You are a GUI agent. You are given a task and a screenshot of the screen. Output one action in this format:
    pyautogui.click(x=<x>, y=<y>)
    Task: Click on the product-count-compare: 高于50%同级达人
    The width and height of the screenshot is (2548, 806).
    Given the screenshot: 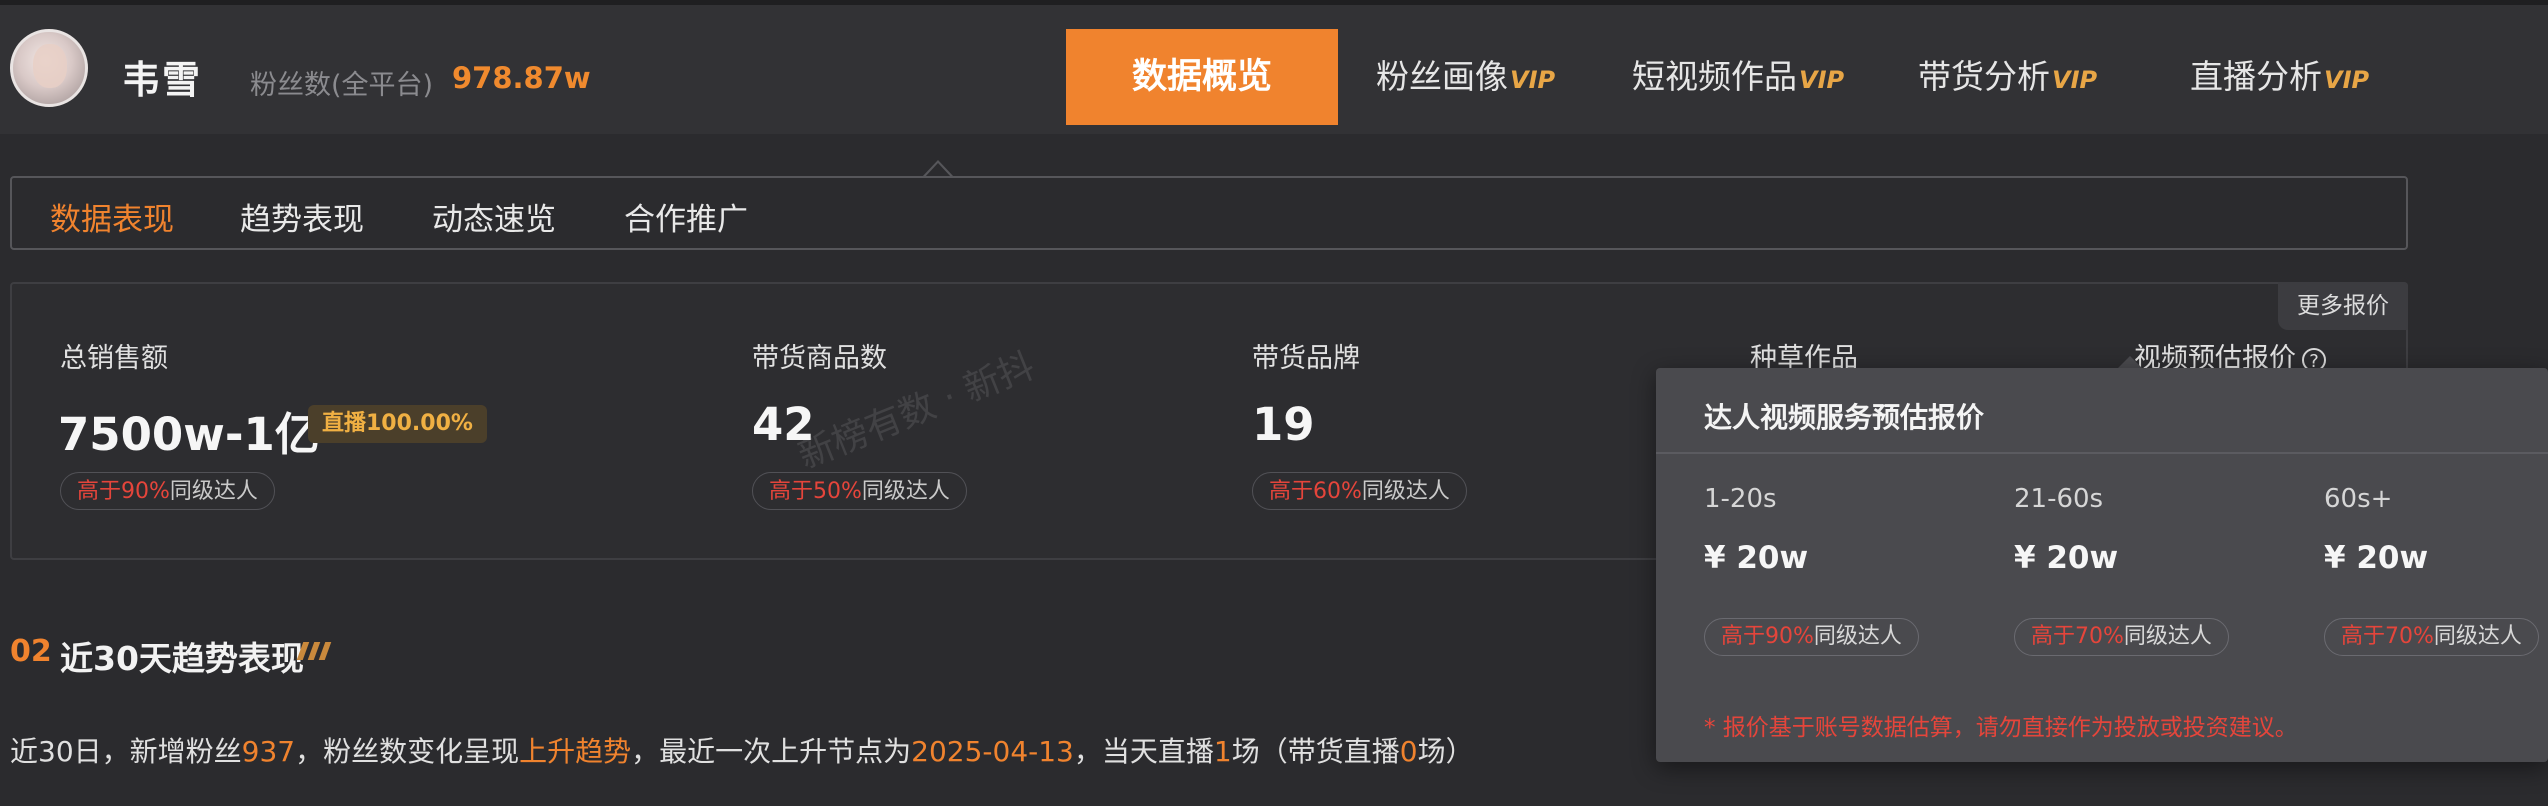 What is the action you would take?
    pyautogui.click(x=859, y=491)
    